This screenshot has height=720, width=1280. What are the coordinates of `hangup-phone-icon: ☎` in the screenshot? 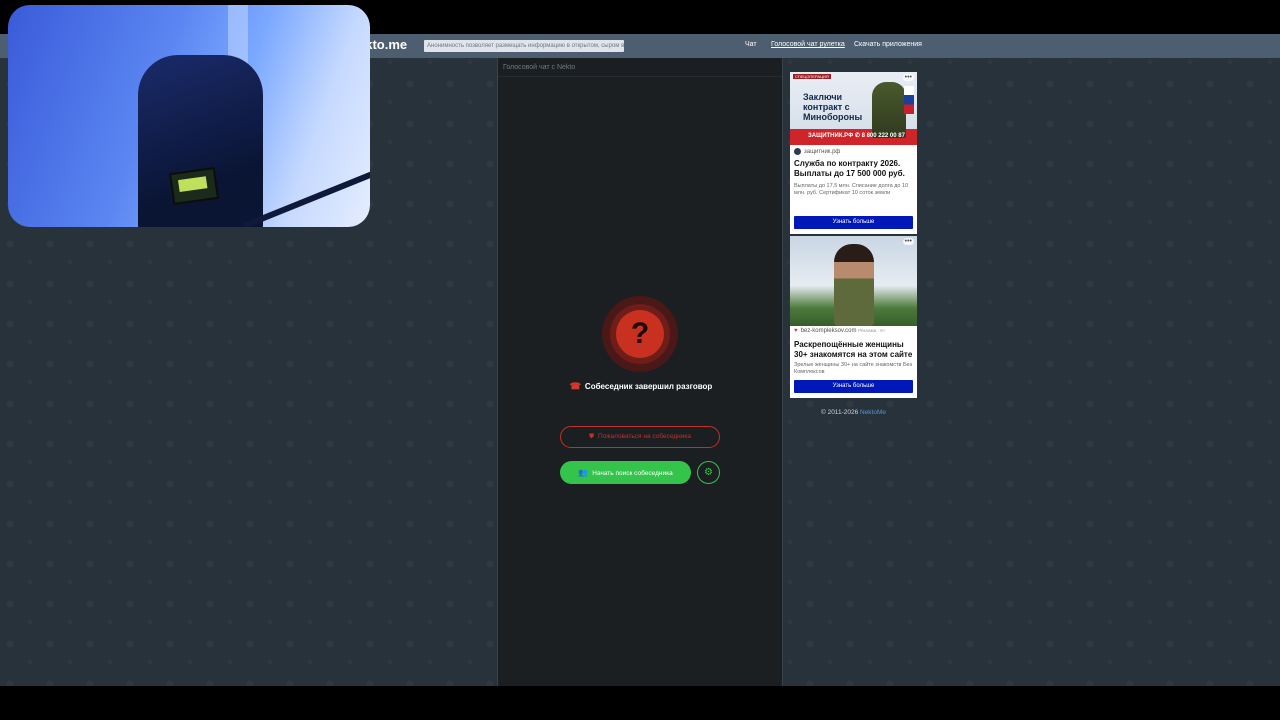 It's located at (575, 386).